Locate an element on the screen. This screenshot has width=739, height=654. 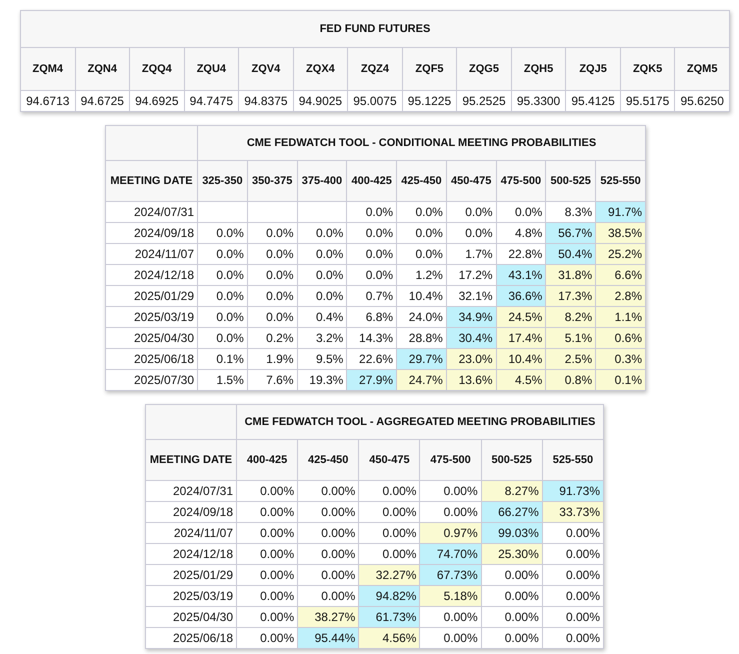
table-cell: 14.3% is located at coordinates (371, 338).